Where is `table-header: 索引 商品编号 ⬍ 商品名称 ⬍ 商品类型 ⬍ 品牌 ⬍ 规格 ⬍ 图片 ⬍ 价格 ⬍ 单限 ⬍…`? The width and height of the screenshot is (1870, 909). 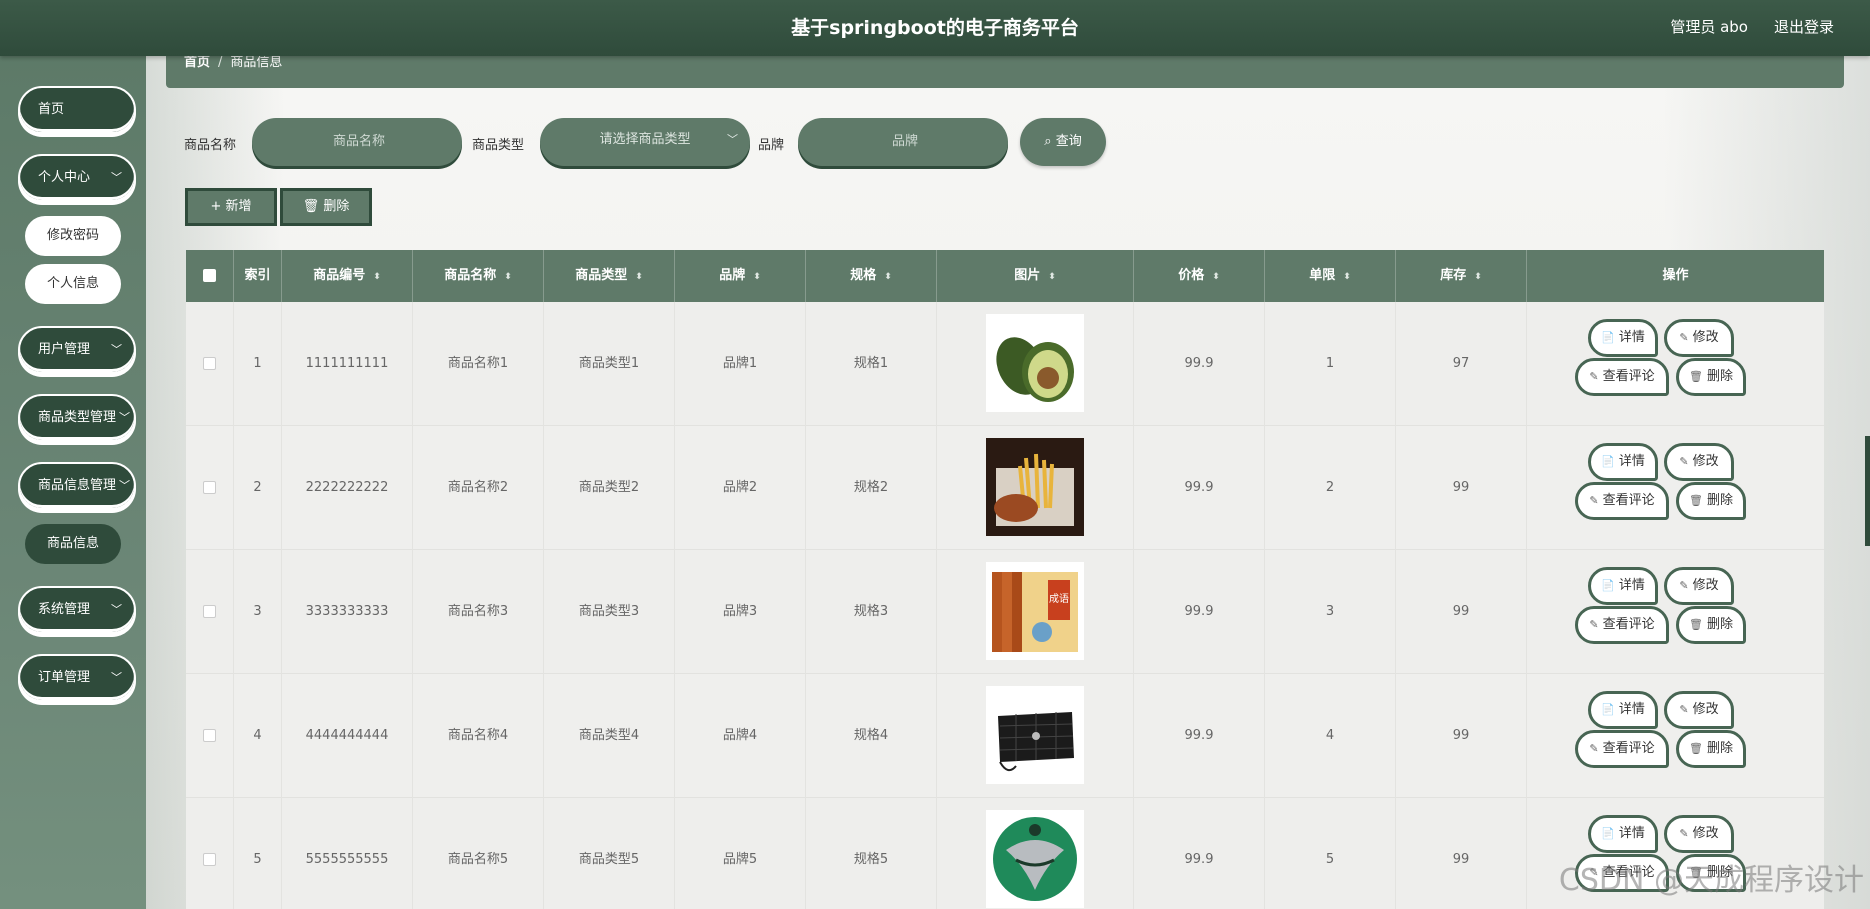 table-header: 索引 商品编号 ⬍ 商品名称 ⬍ 商品类型 ⬍ 品牌 ⬍ 规格 ⬍ 图片 ⬍ 价格 ⬍ 单限 ⬍… is located at coordinates (1005, 276).